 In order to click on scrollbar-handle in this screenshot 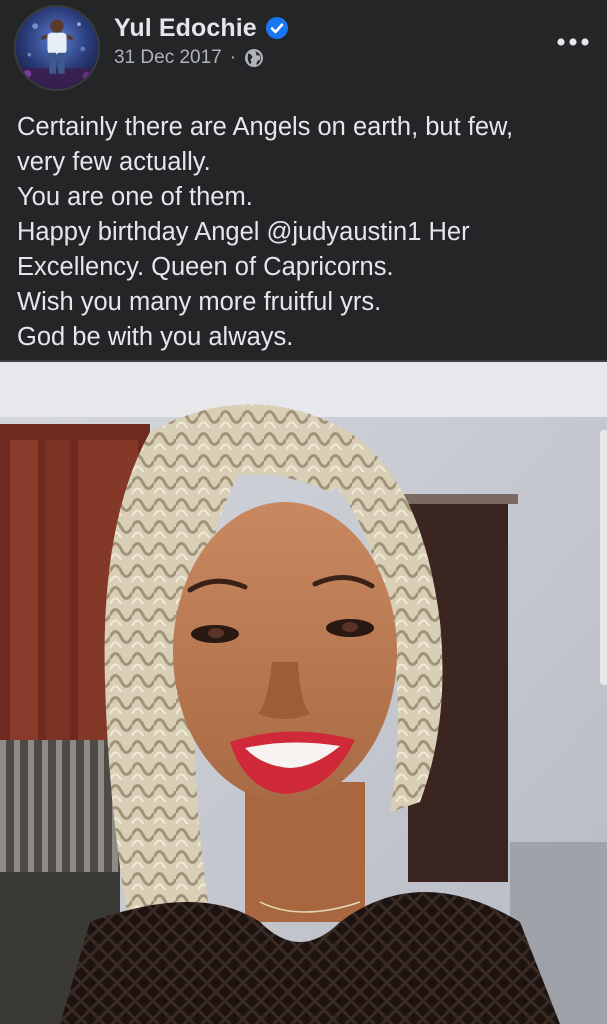, I will do `click(603, 557)`.